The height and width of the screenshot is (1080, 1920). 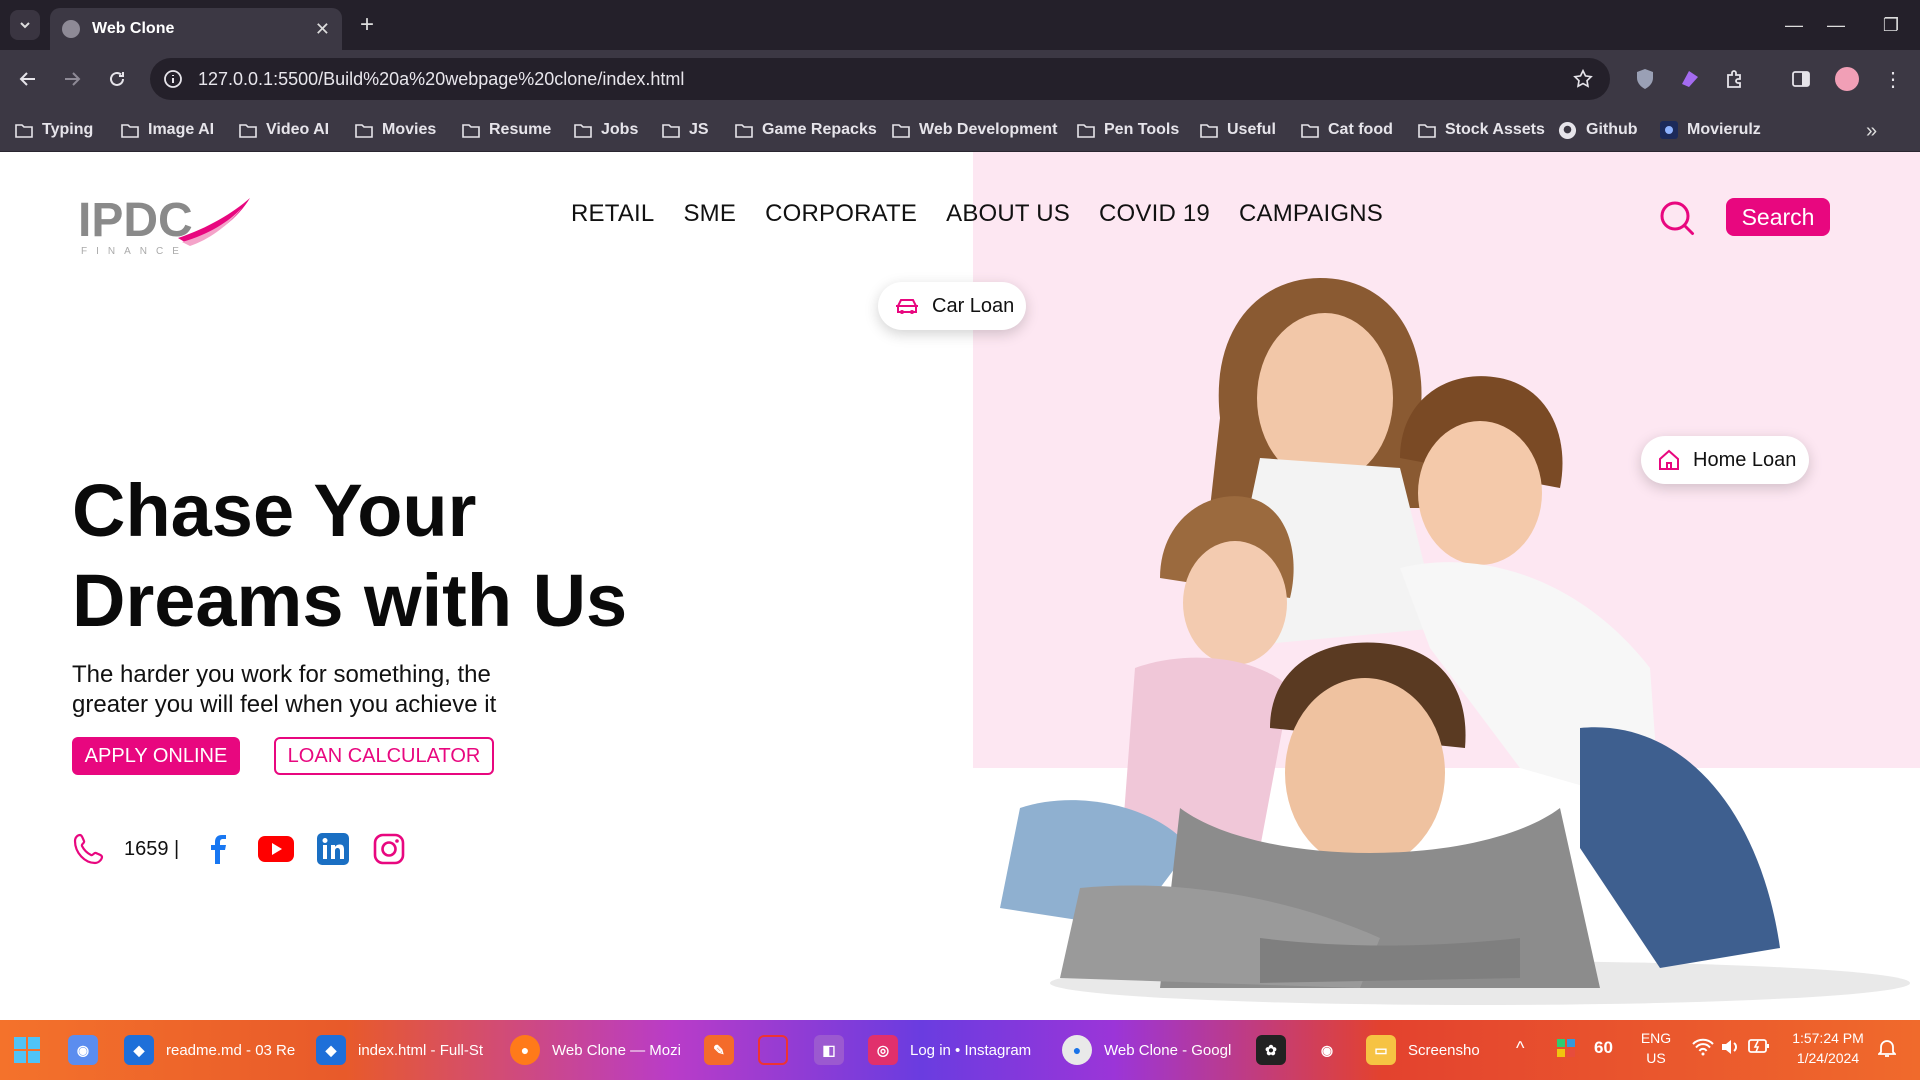 What do you see at coordinates (719, 1050) in the screenshot?
I see `pen-app-icon: ✎` at bounding box center [719, 1050].